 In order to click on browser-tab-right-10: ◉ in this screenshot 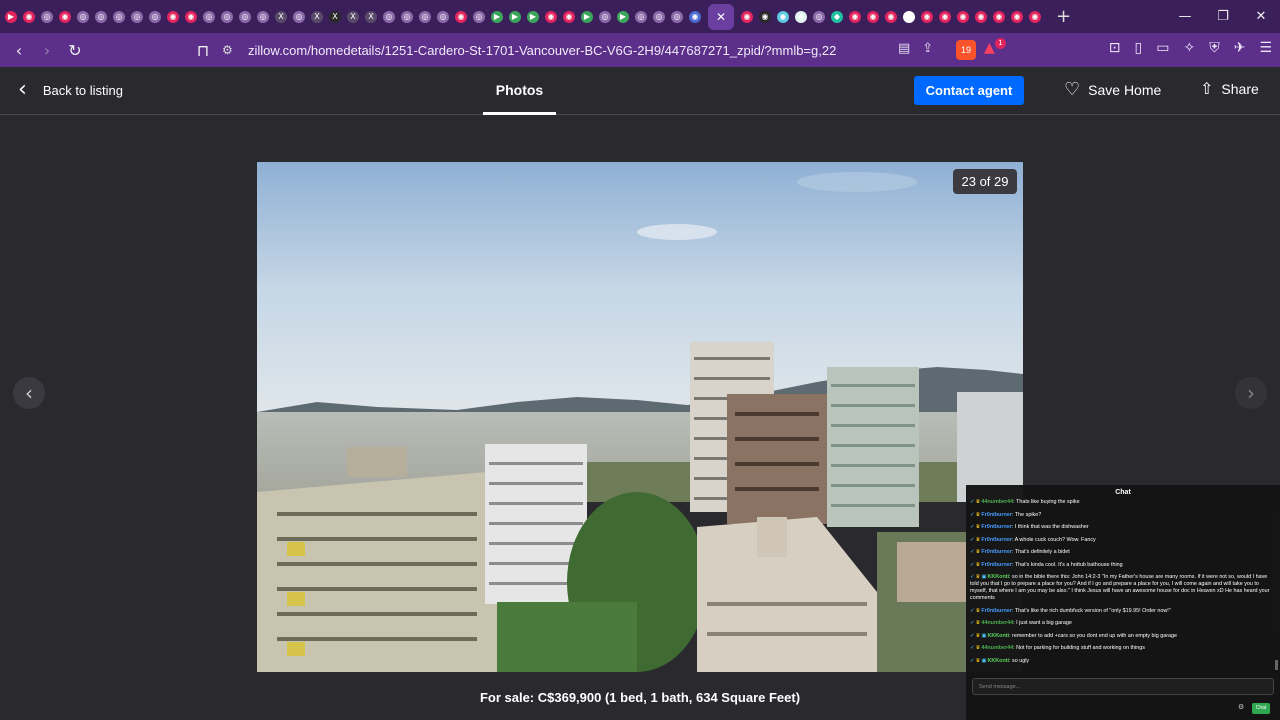, I will do `click(927, 16)`.